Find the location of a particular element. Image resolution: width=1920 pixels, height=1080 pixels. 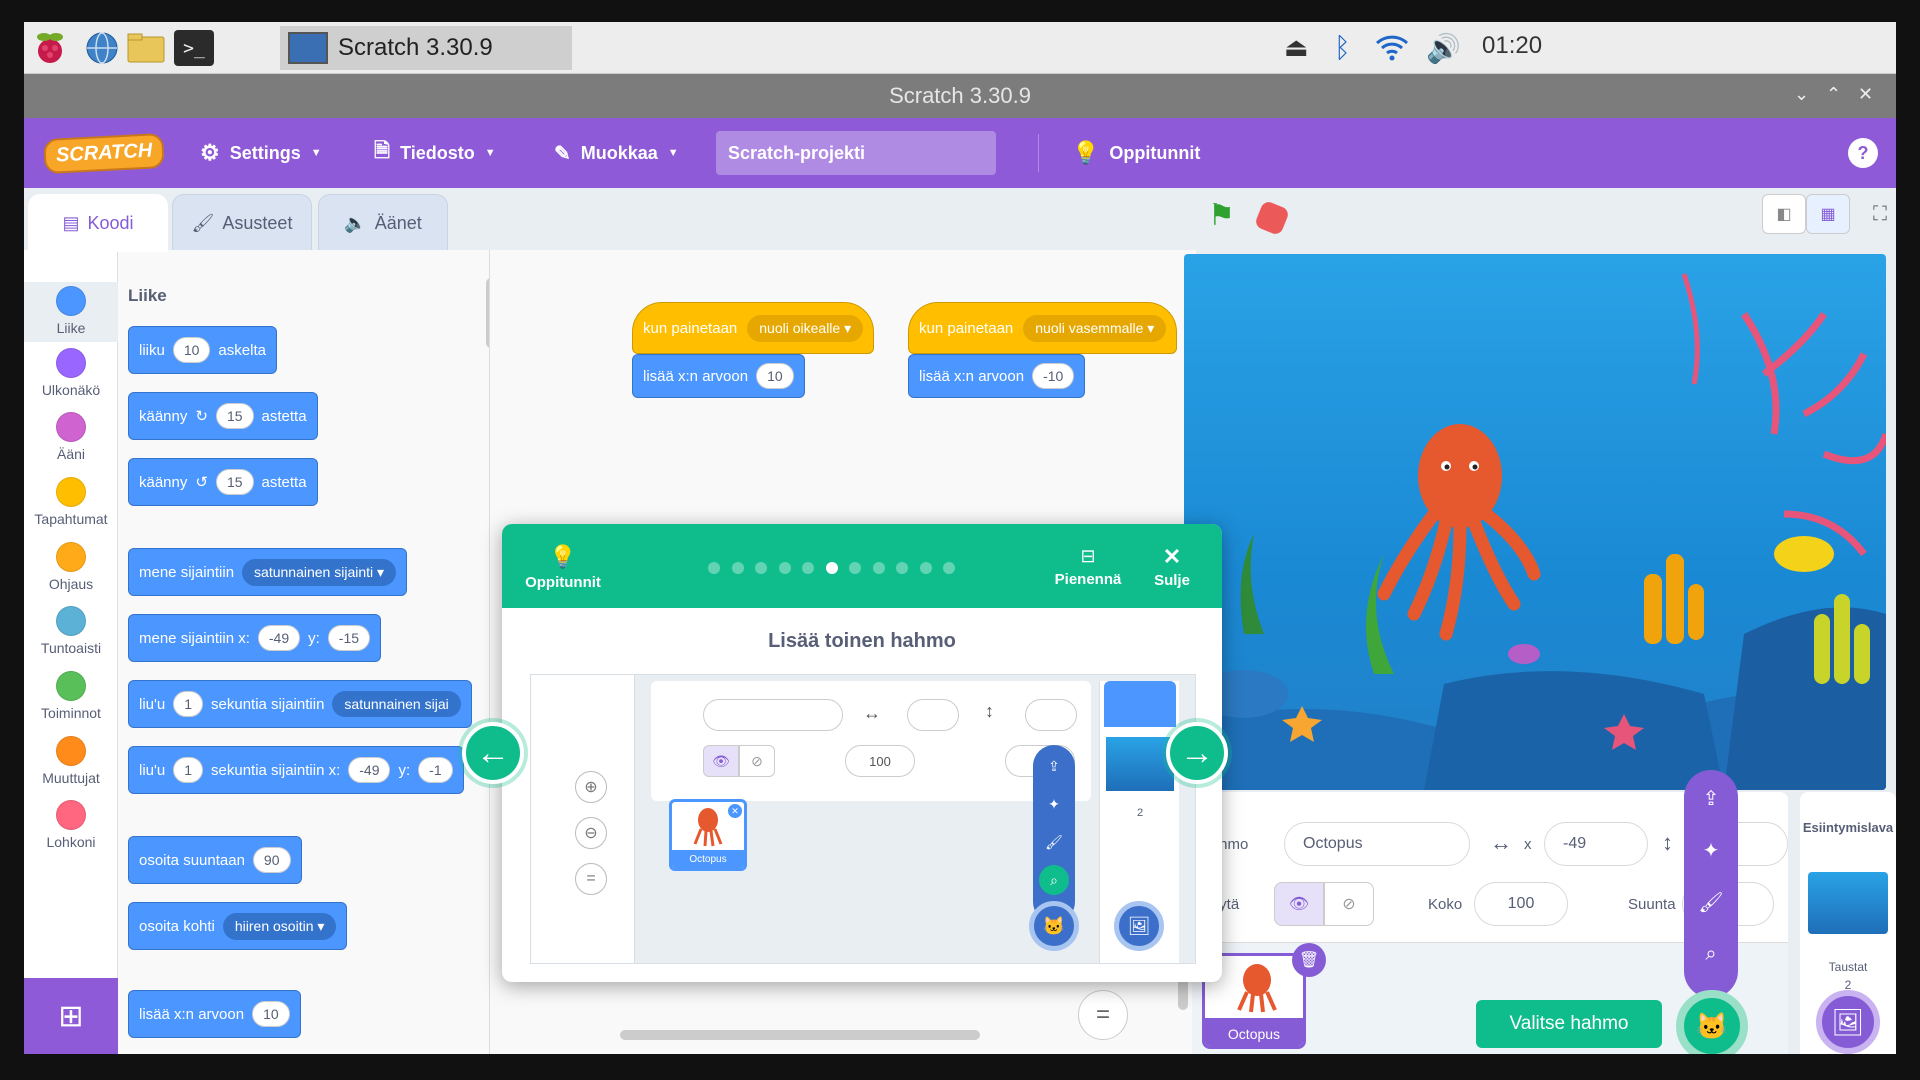

shrink-button: ⊟ Pienennä is located at coordinates (1088, 567).